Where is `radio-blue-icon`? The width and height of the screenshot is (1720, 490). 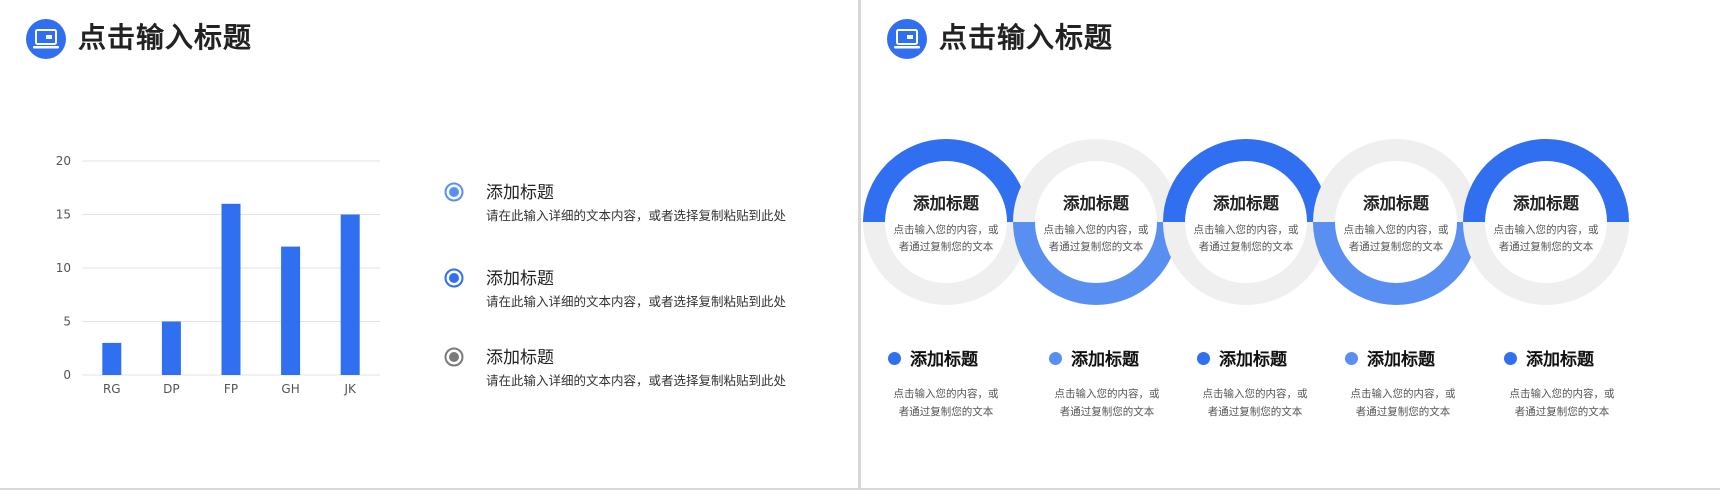
radio-blue-icon is located at coordinates (454, 278).